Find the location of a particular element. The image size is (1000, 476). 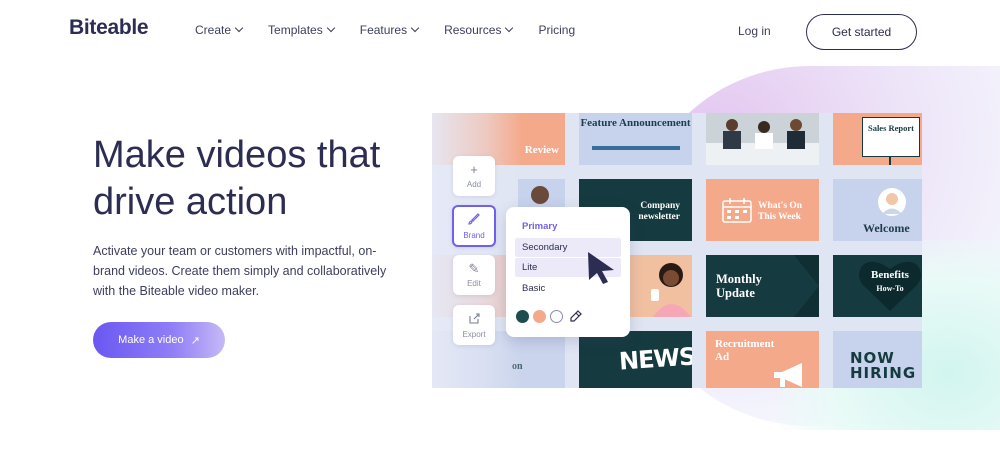

nav-item-label: Pricing is located at coordinates (557, 30).